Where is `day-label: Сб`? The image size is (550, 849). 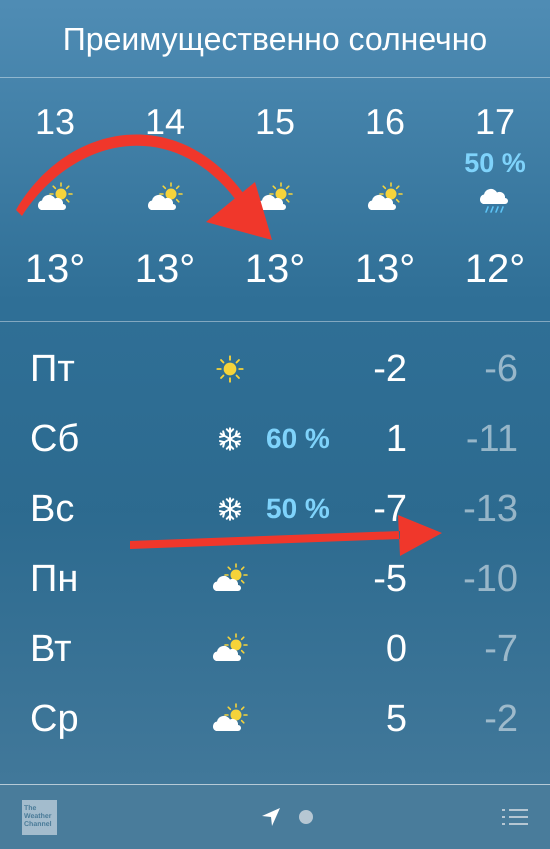 day-label: Сб is located at coordinates (54, 439).